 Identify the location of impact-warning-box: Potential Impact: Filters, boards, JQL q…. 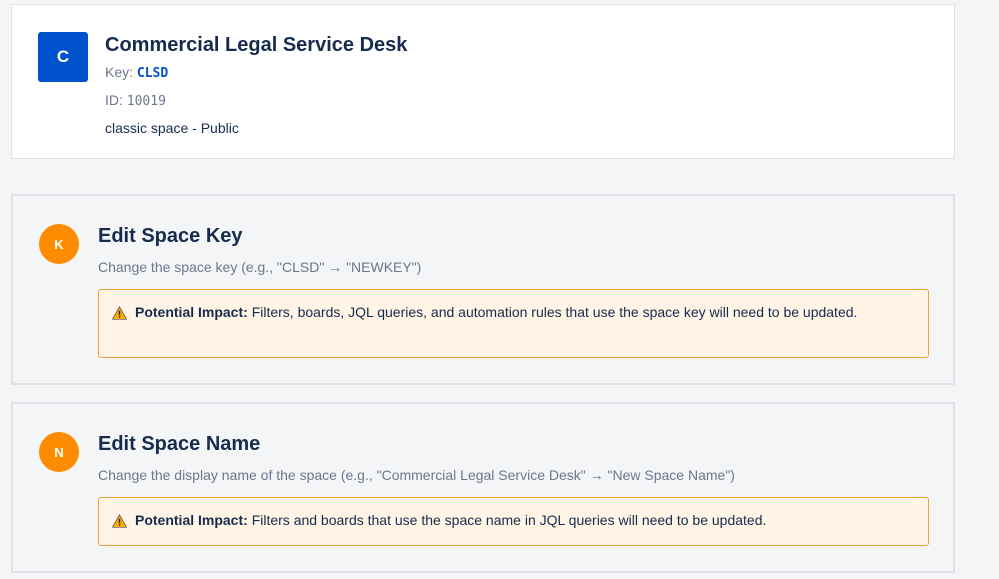
(513, 323).